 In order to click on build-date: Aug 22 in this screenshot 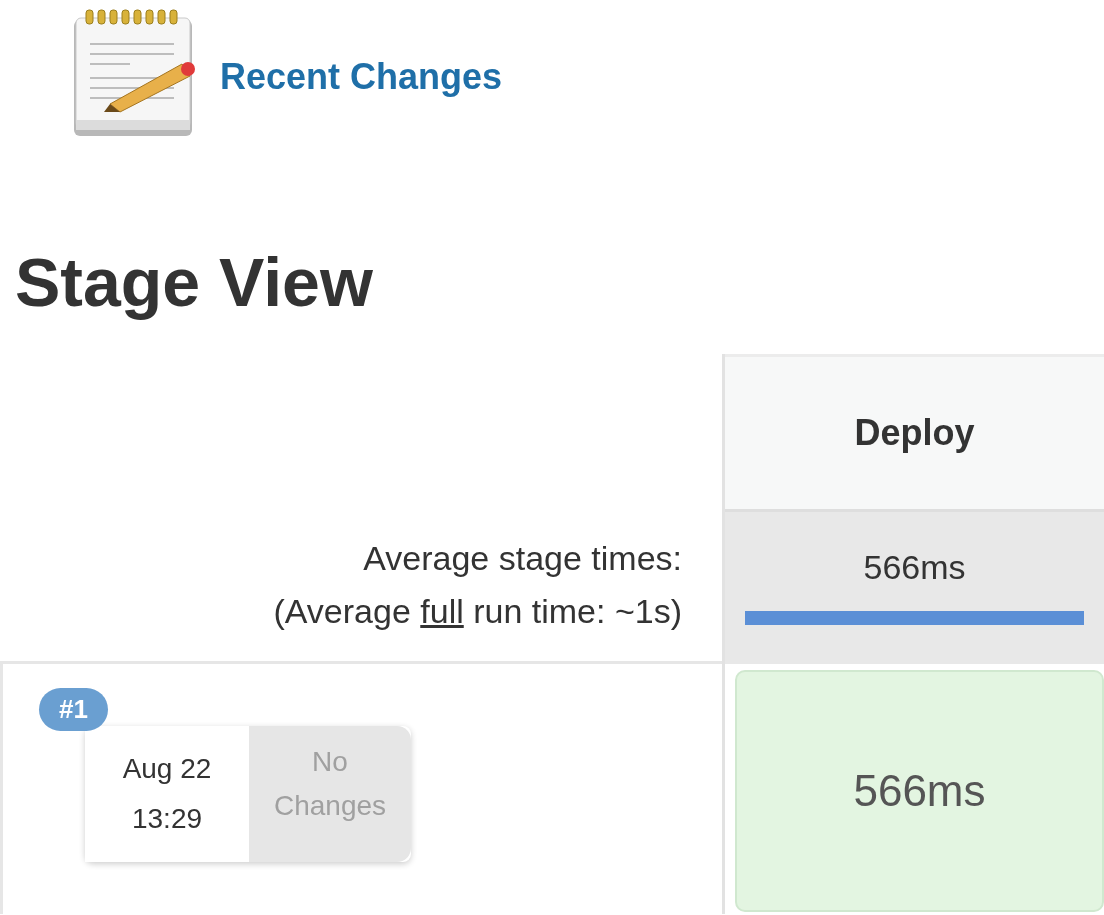, I will do `click(167, 769)`.